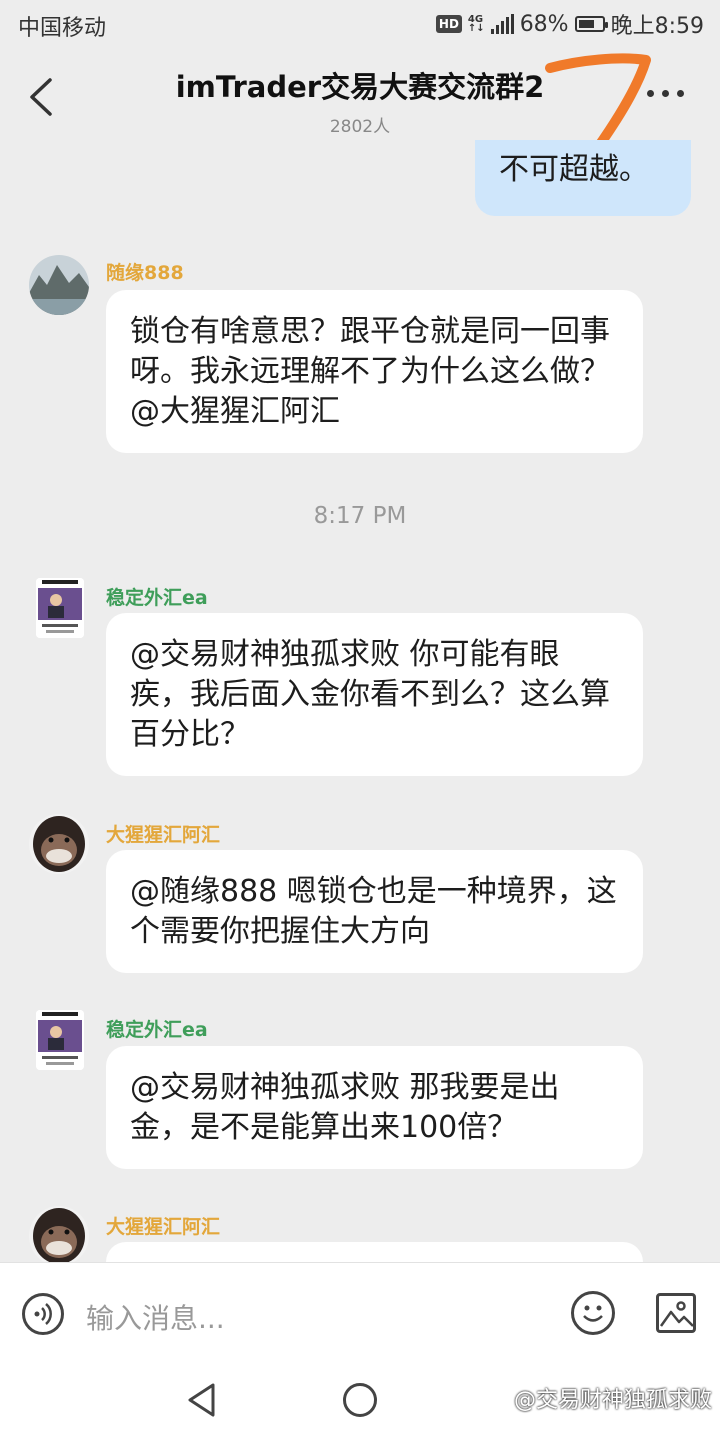  I want to click on message-text: @交易财神独孤求败 那我要是出金，是不是能算出来100倍？, so click(345, 1107).